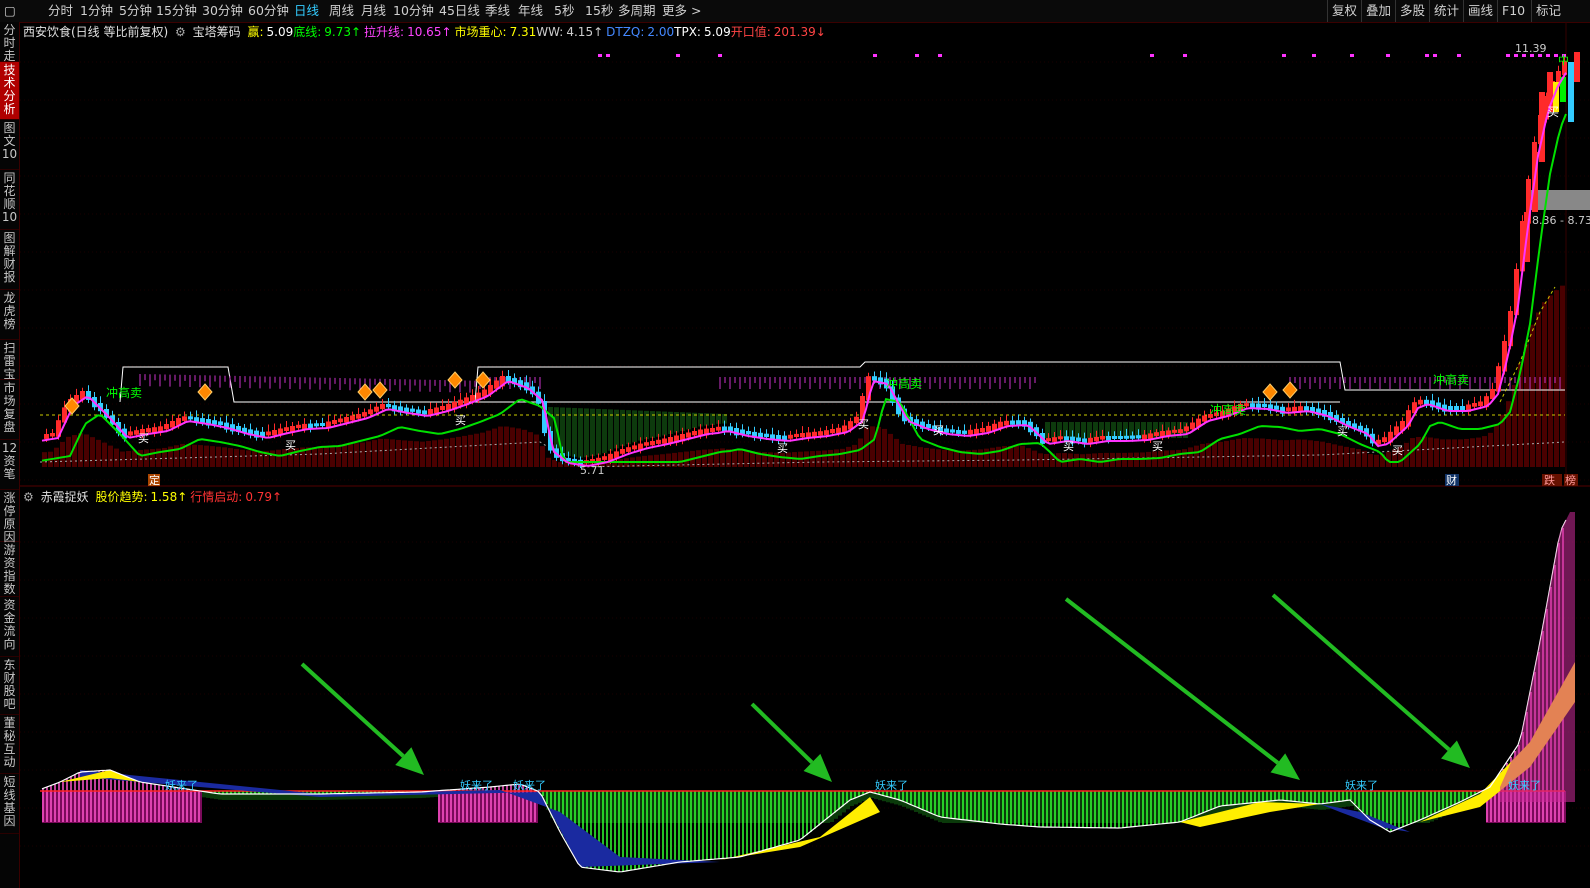  Describe the element at coordinates (268, 11) in the screenshot. I see `period-tab-5: 60分钟` at that location.